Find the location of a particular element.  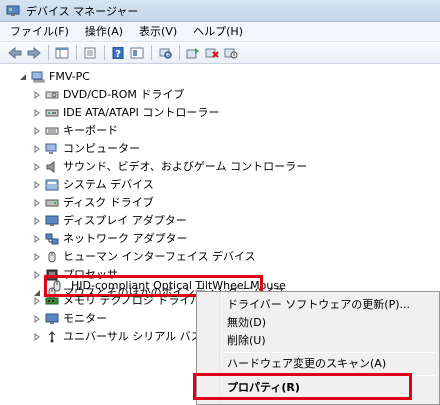

menu-scan-hardware: ハードウェア変更のスキャン(A) is located at coordinates (306, 364).